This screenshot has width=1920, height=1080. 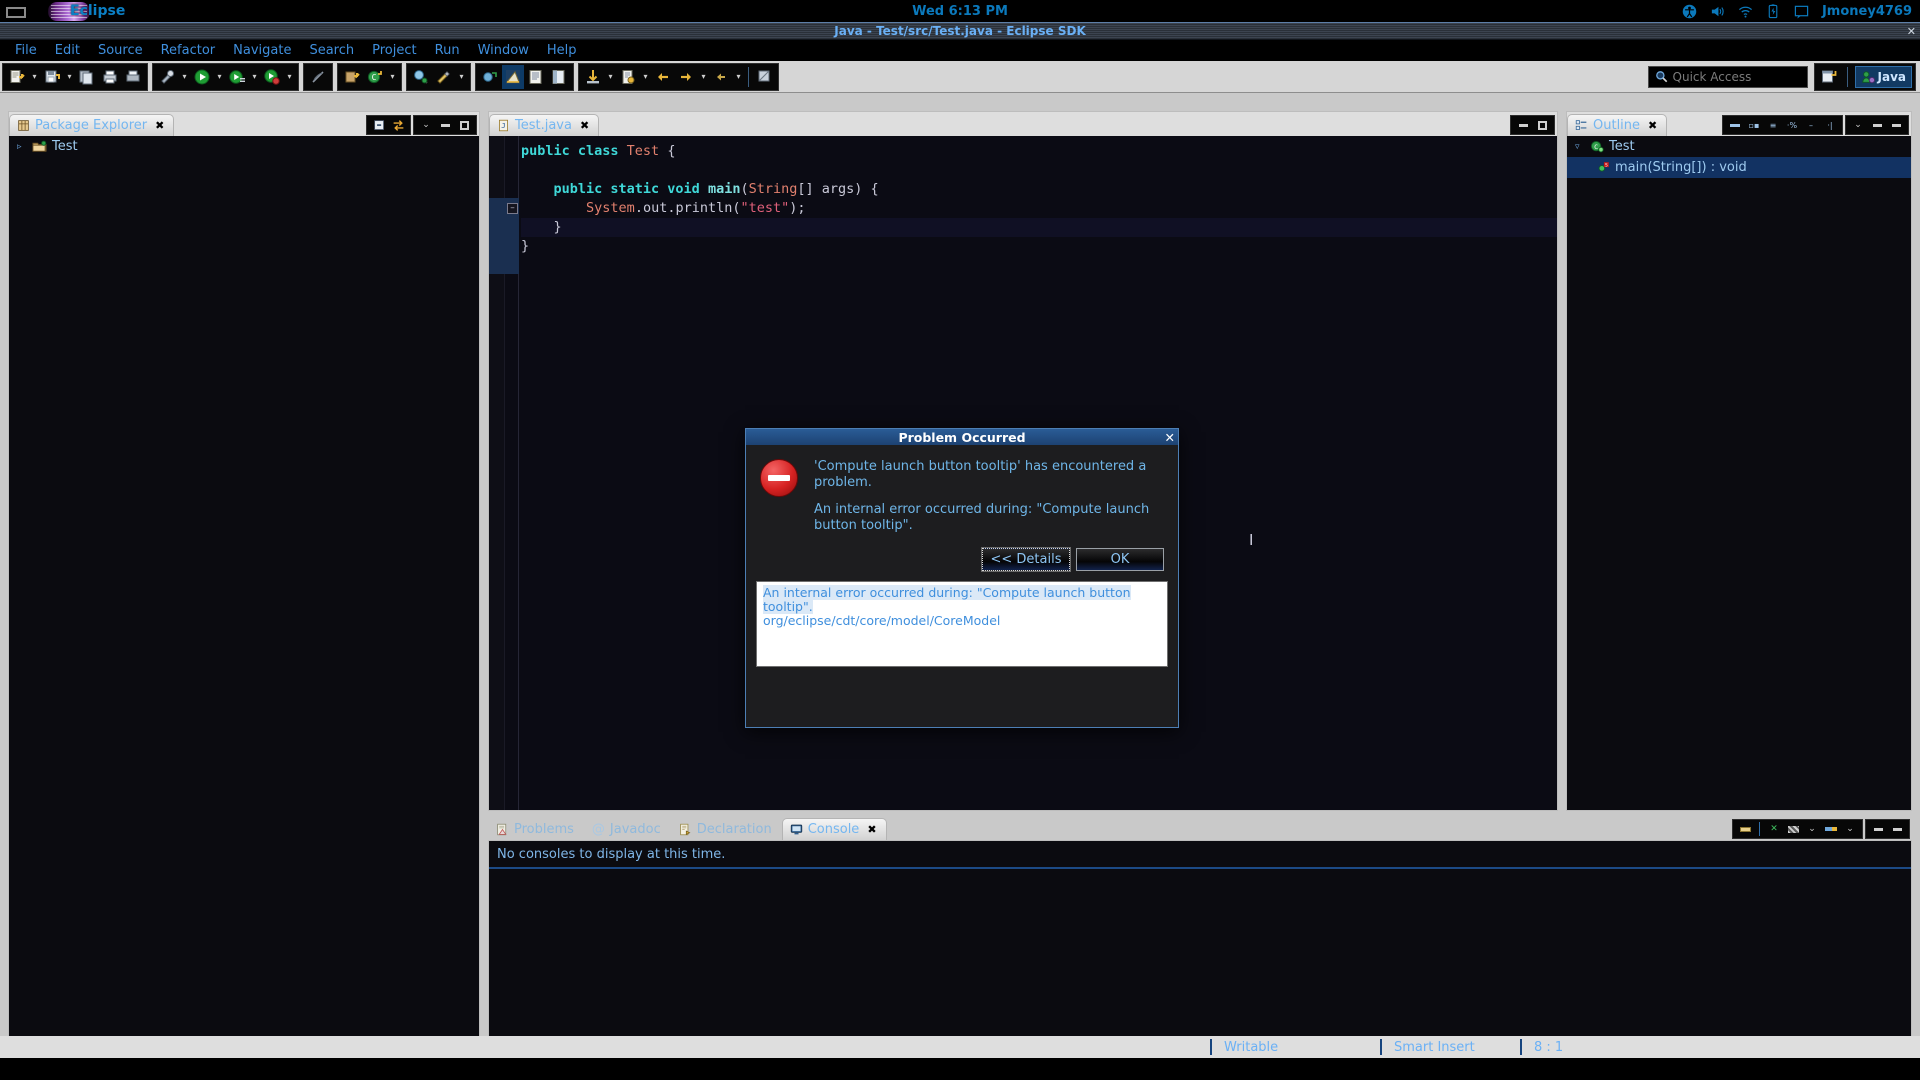 What do you see at coordinates (536, 829) in the screenshot?
I see `tab-problems: Problems` at bounding box center [536, 829].